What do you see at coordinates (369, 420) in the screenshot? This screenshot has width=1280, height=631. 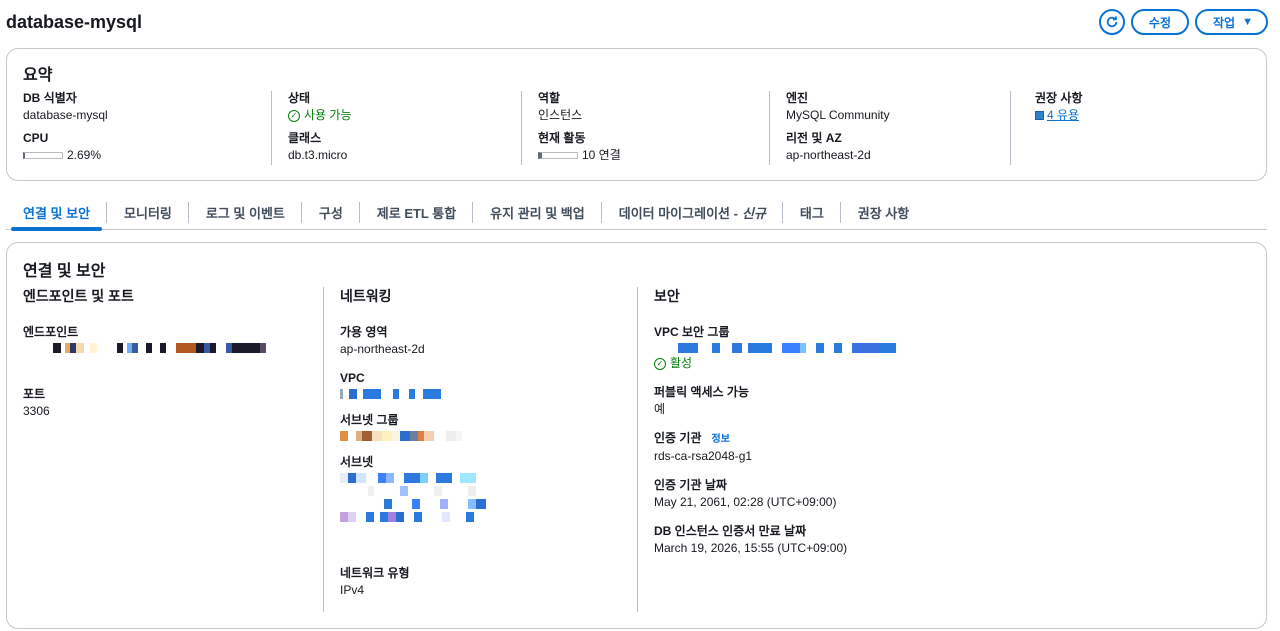 I see `subnet-group-label: 서브넷 그룹` at bounding box center [369, 420].